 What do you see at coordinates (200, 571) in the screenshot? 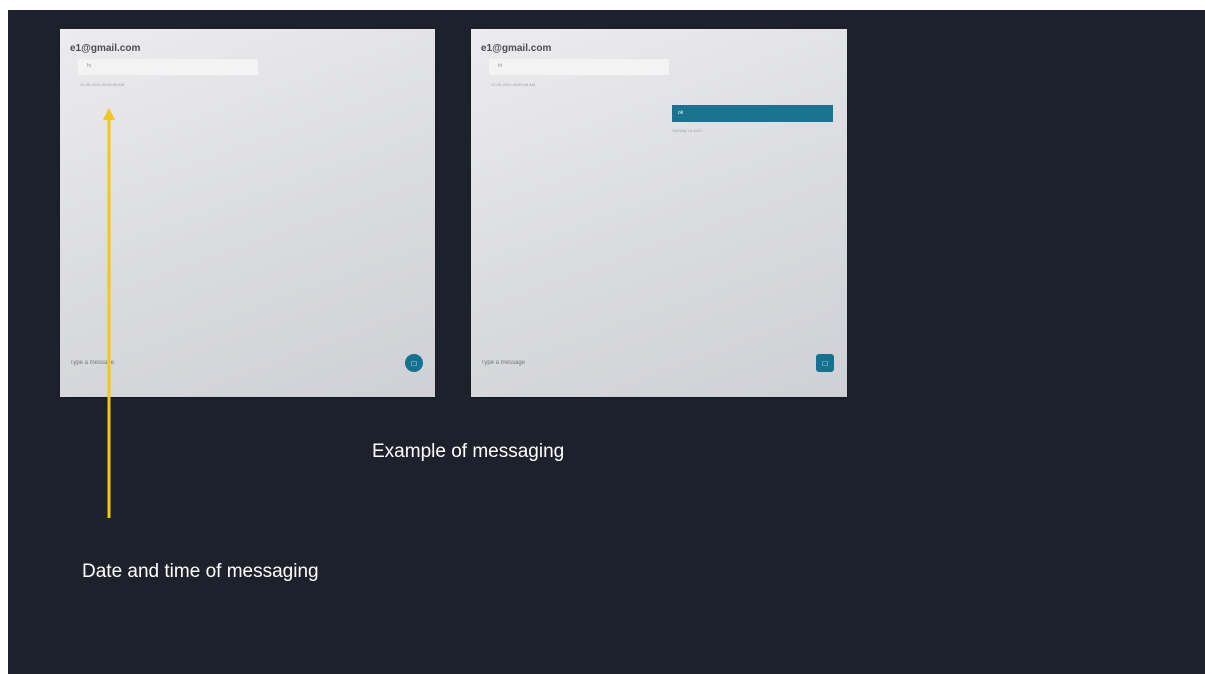
I see `date-caption: Date and time of messaging` at bounding box center [200, 571].